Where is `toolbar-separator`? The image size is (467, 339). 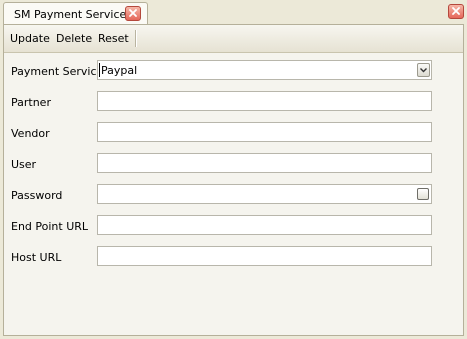
toolbar-separator is located at coordinates (136, 38).